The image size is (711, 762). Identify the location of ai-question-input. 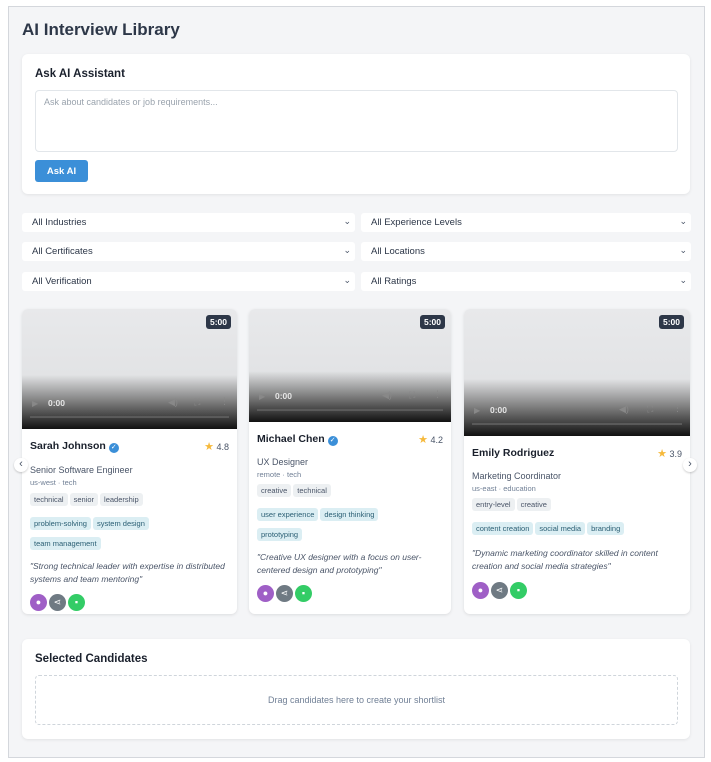
(356, 121).